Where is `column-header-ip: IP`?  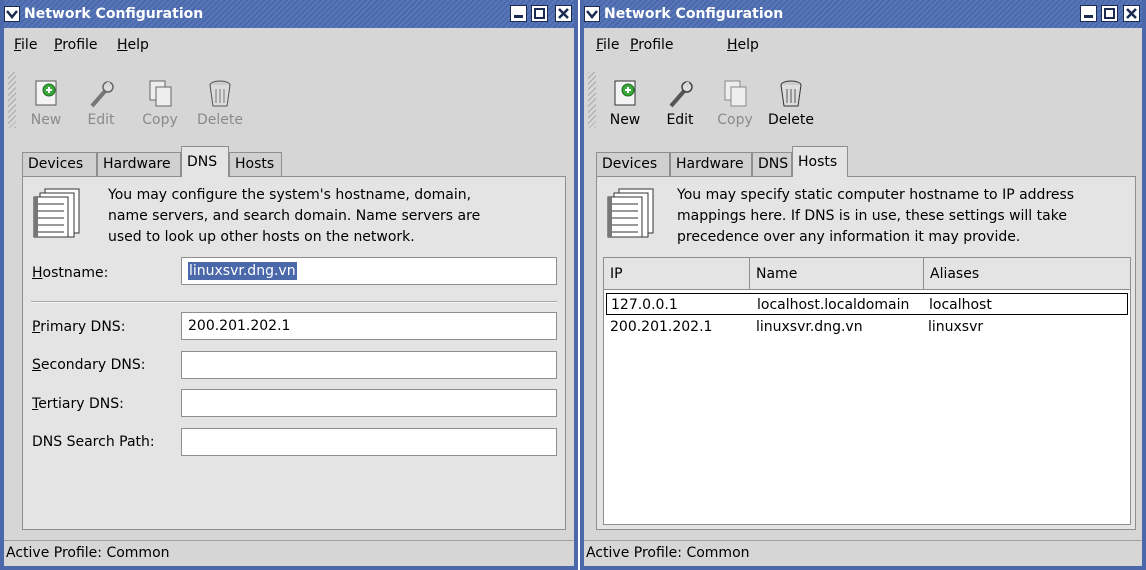 column-header-ip: IP is located at coordinates (677, 274).